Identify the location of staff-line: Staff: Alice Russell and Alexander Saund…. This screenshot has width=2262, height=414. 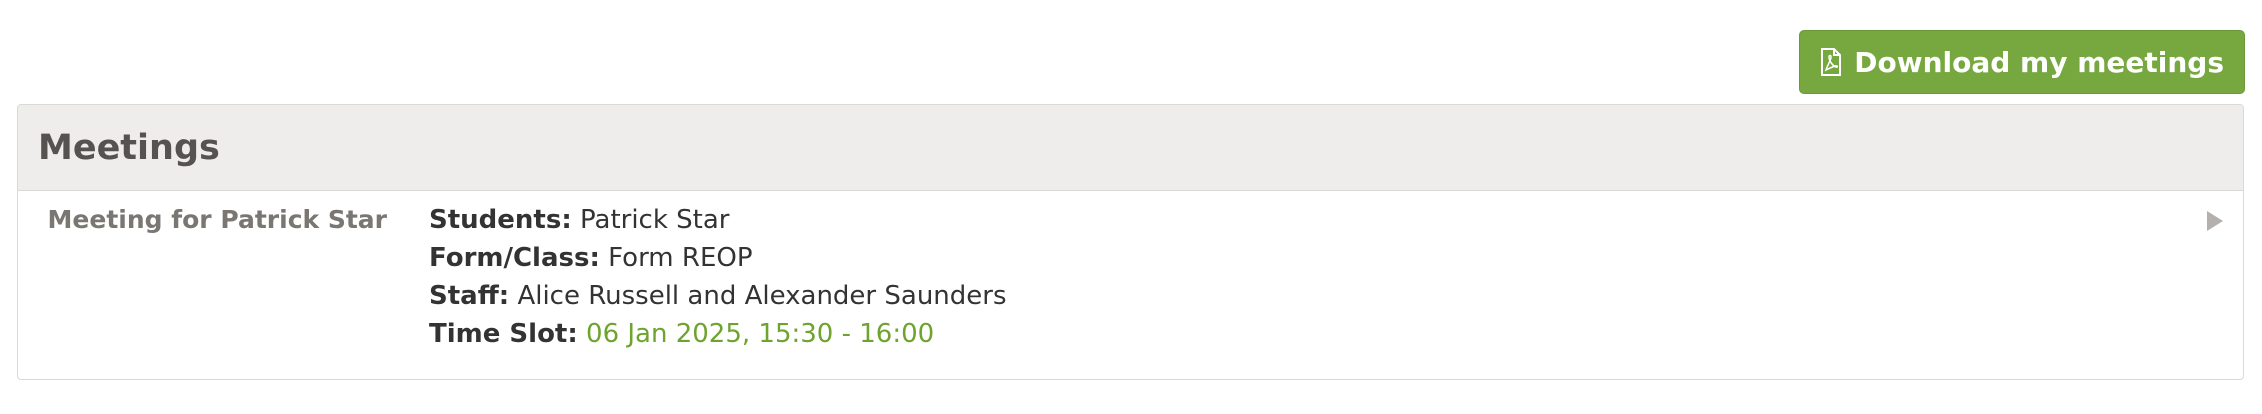
(718, 296).